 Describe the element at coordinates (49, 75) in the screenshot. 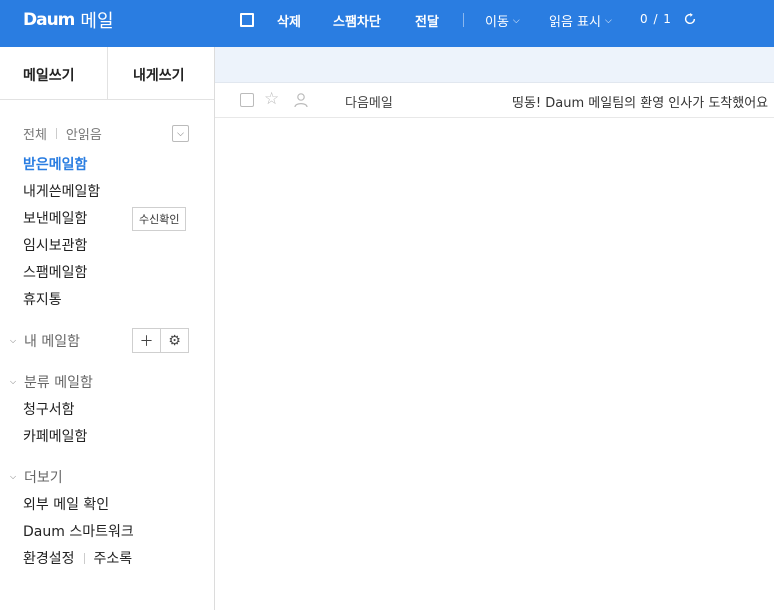

I see `write-mail-button: 메일쓰기` at that location.